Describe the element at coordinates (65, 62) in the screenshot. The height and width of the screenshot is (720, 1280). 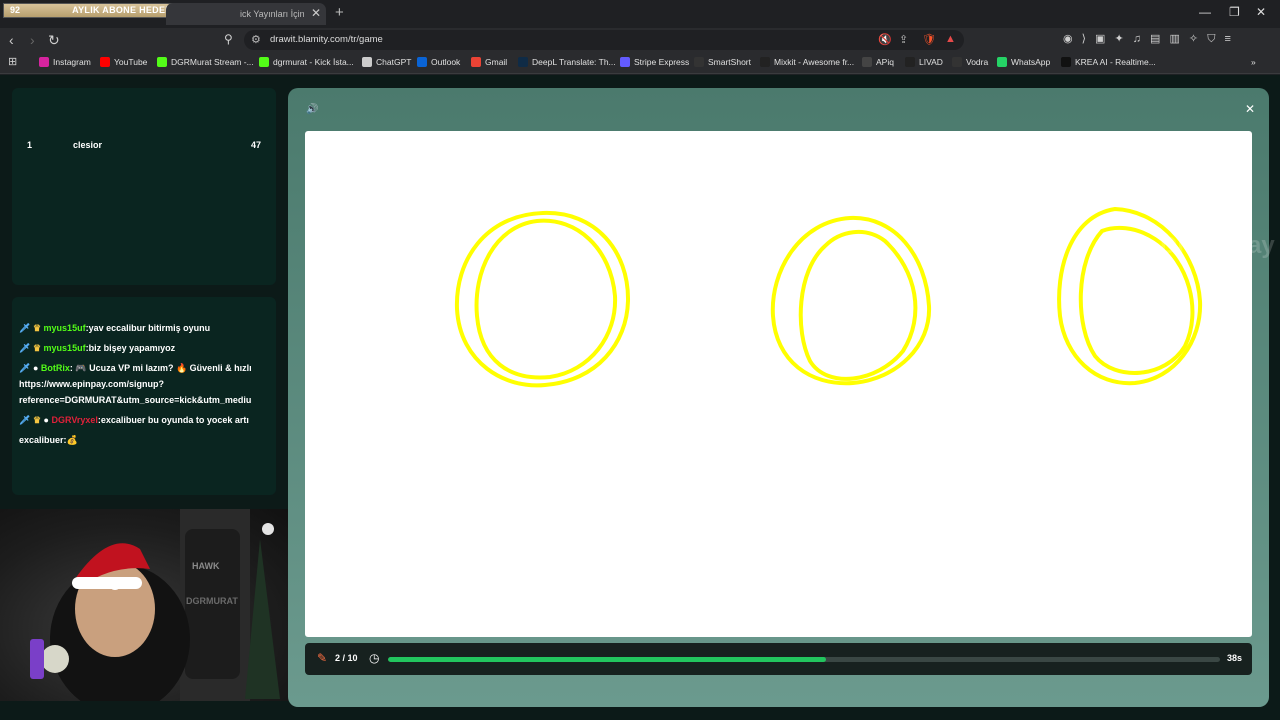
I see `bookmark-instagram: Instagram` at that location.